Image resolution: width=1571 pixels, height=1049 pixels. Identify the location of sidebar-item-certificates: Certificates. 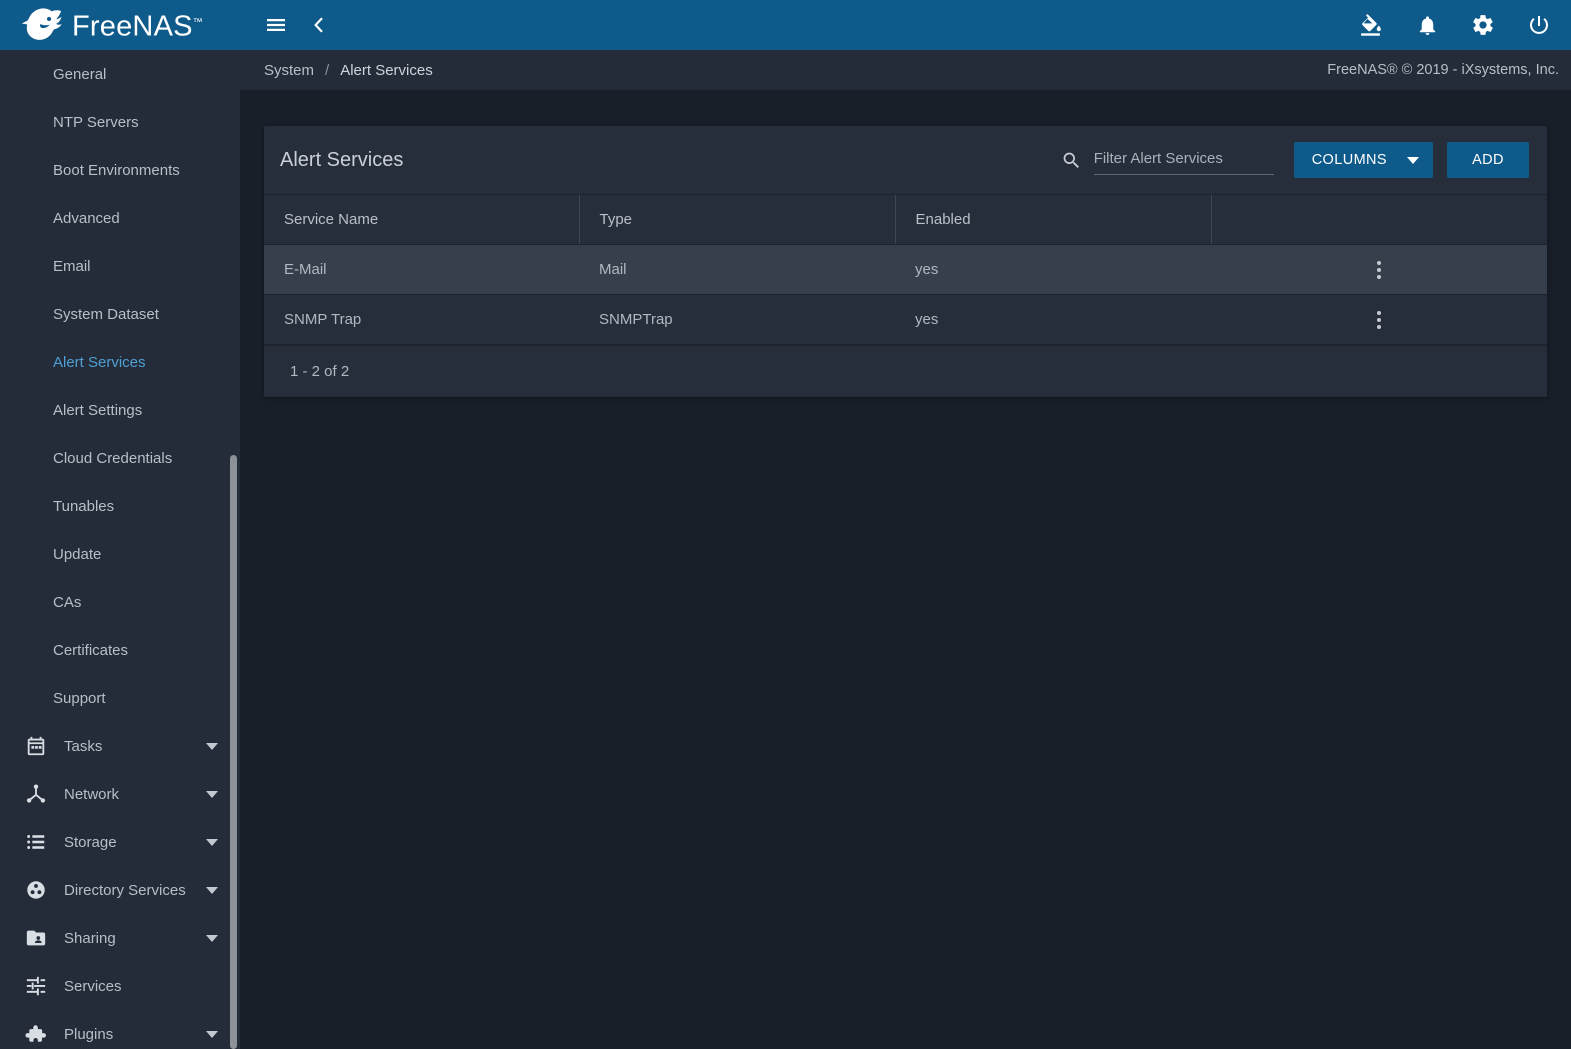
(120, 650).